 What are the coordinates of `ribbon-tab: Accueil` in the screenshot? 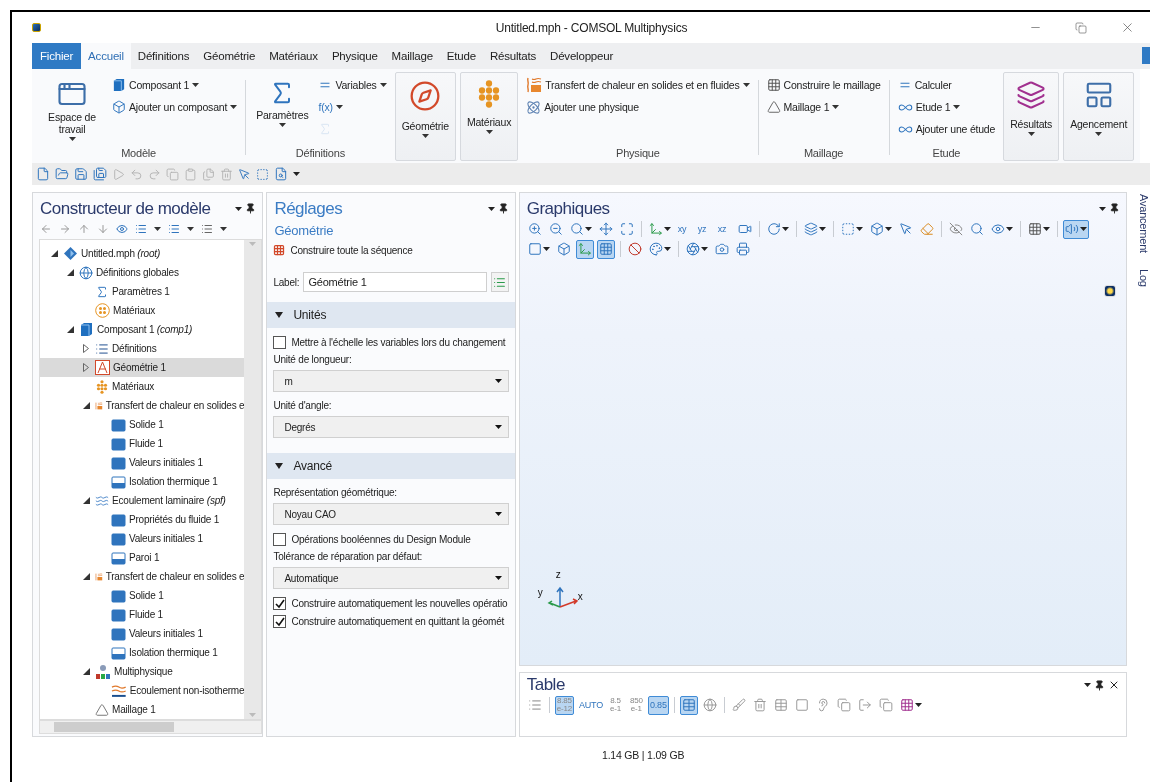 It's located at (106, 56).